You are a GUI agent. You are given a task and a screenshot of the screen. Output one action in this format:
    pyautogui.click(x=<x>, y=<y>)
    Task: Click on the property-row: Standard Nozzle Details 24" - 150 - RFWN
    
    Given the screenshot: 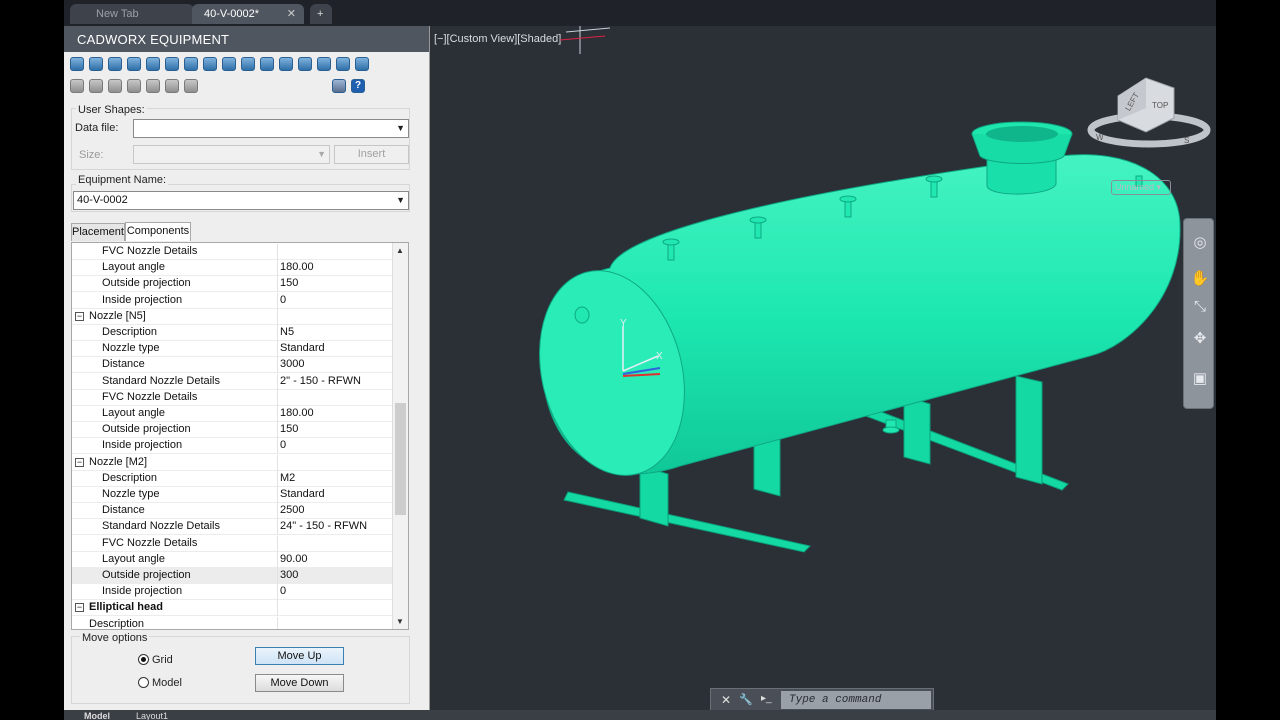 What is the action you would take?
    pyautogui.click(x=232, y=527)
    